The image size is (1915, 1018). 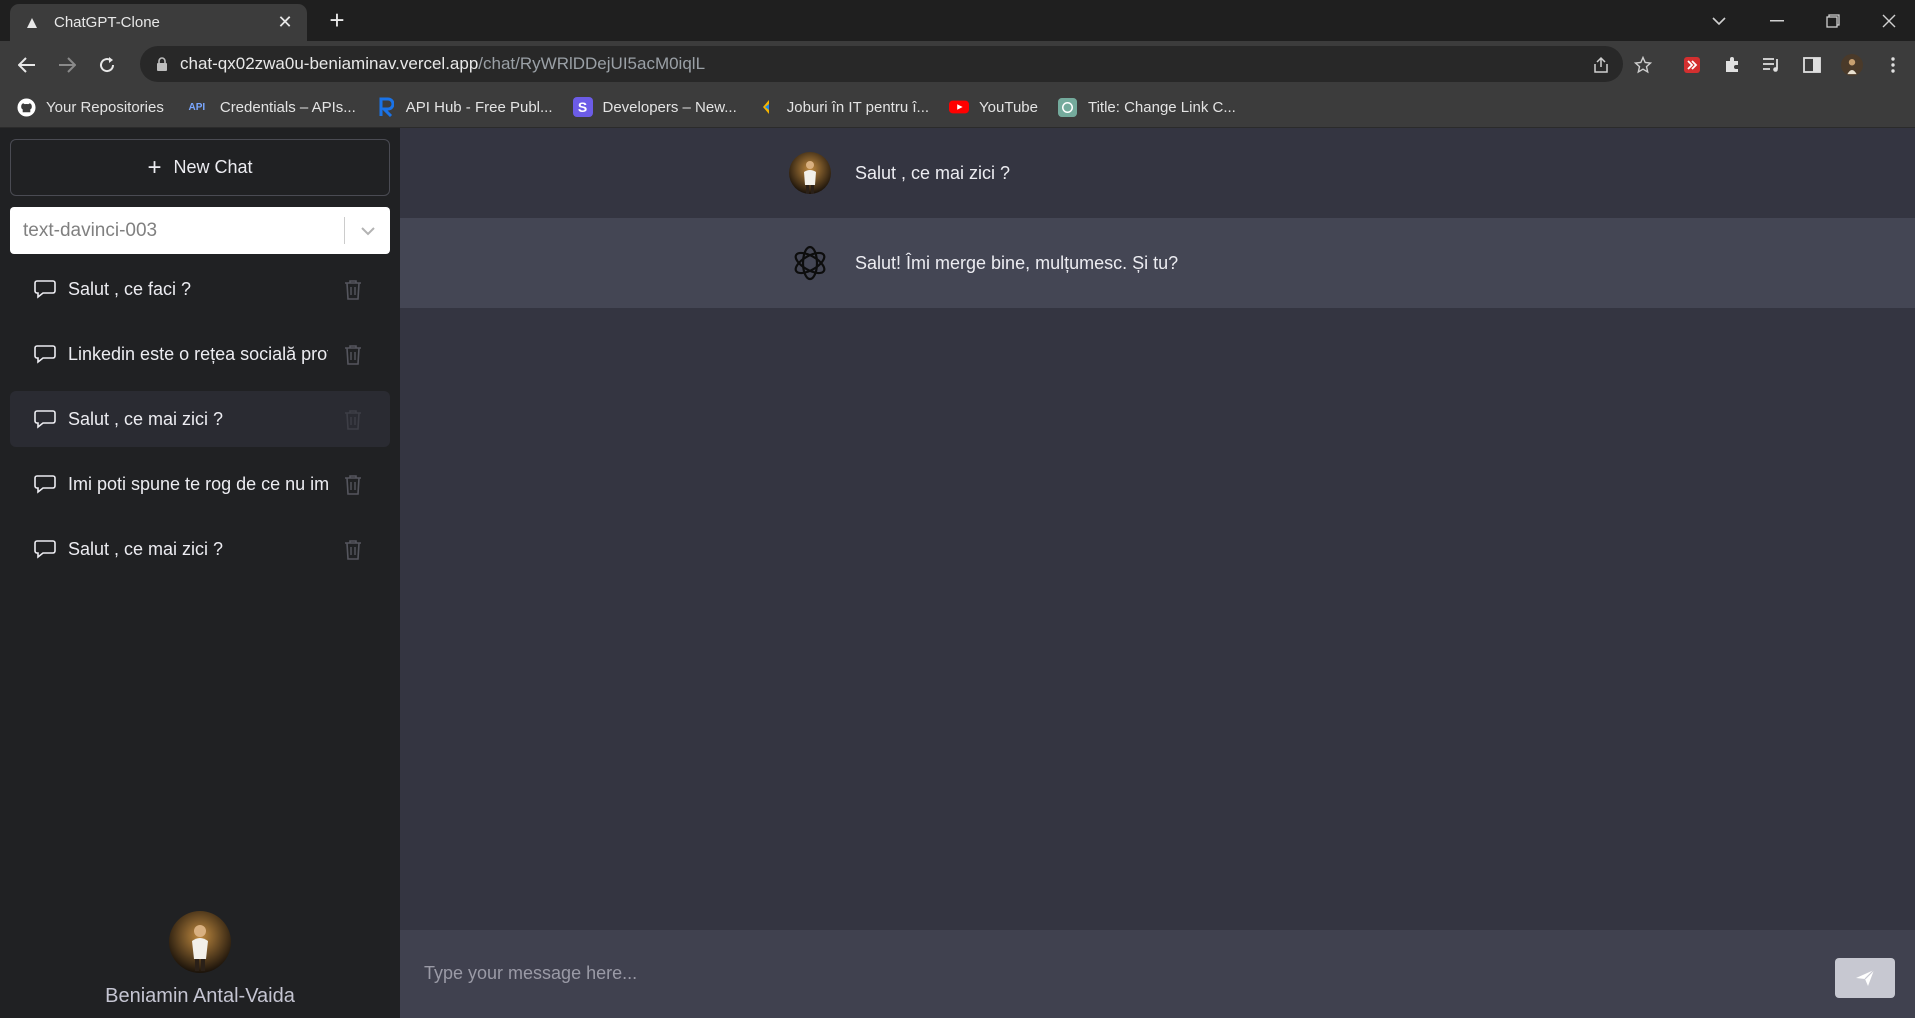 What do you see at coordinates (810, 173) in the screenshot?
I see `user-message-avatar` at bounding box center [810, 173].